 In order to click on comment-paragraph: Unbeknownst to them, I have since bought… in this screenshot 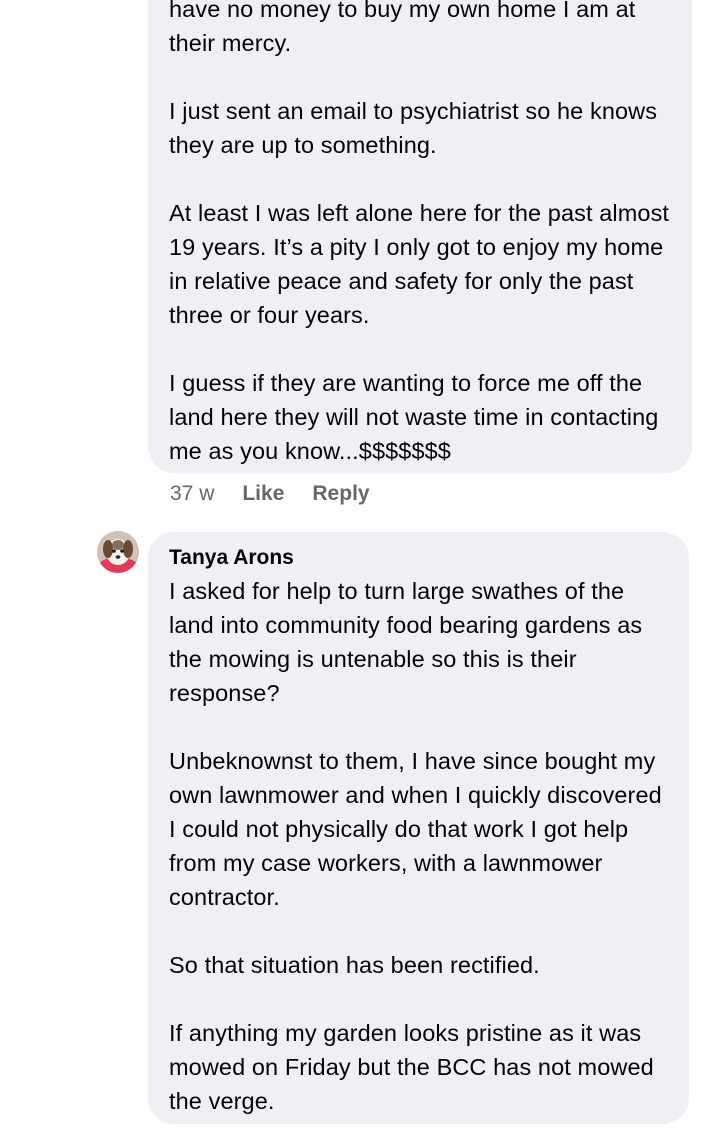, I will do `click(415, 829)`.